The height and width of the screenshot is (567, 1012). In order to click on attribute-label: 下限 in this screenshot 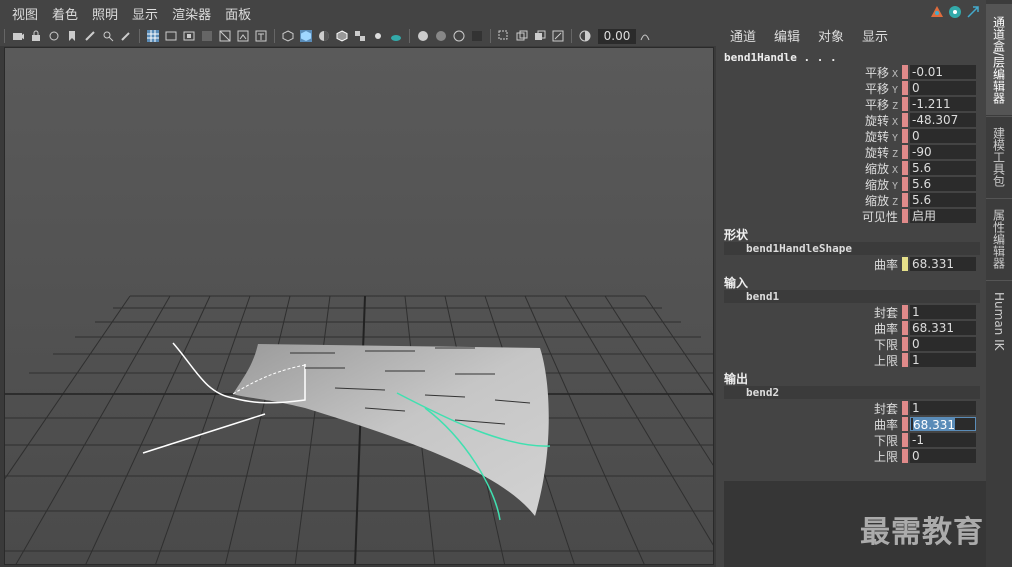, I will do `click(810, 344)`.